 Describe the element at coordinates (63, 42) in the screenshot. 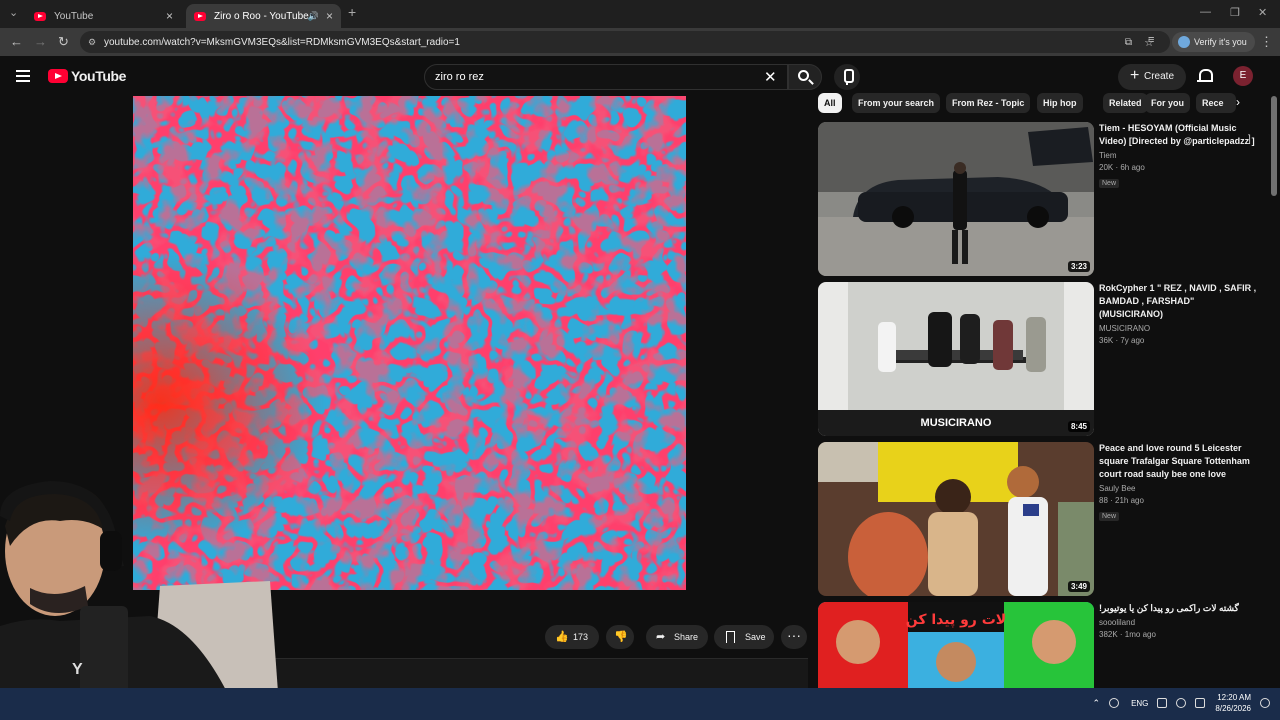

I see `reload-icon: ↻` at that location.